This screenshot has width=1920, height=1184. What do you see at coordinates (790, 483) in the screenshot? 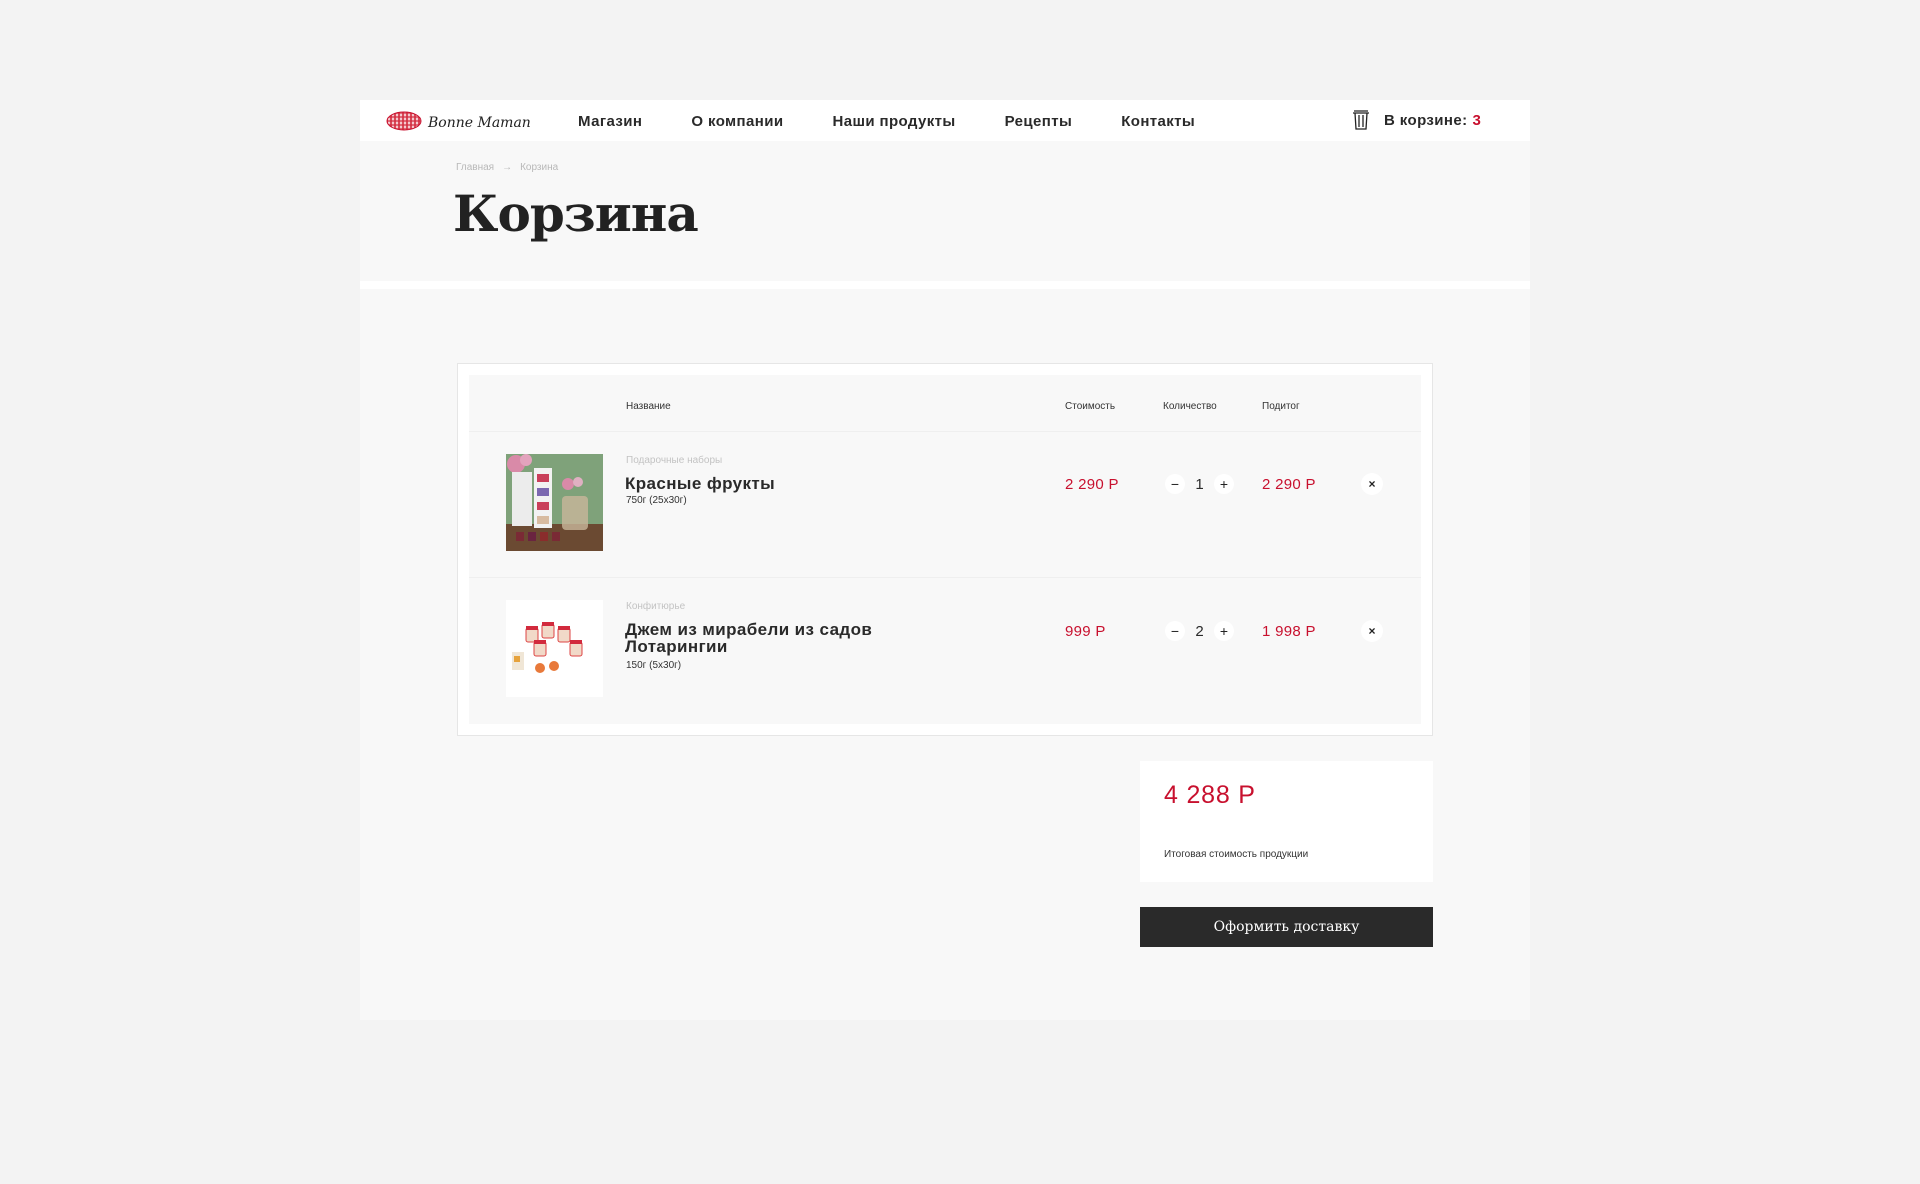
I see `product-name: Красные фрукты` at bounding box center [790, 483].